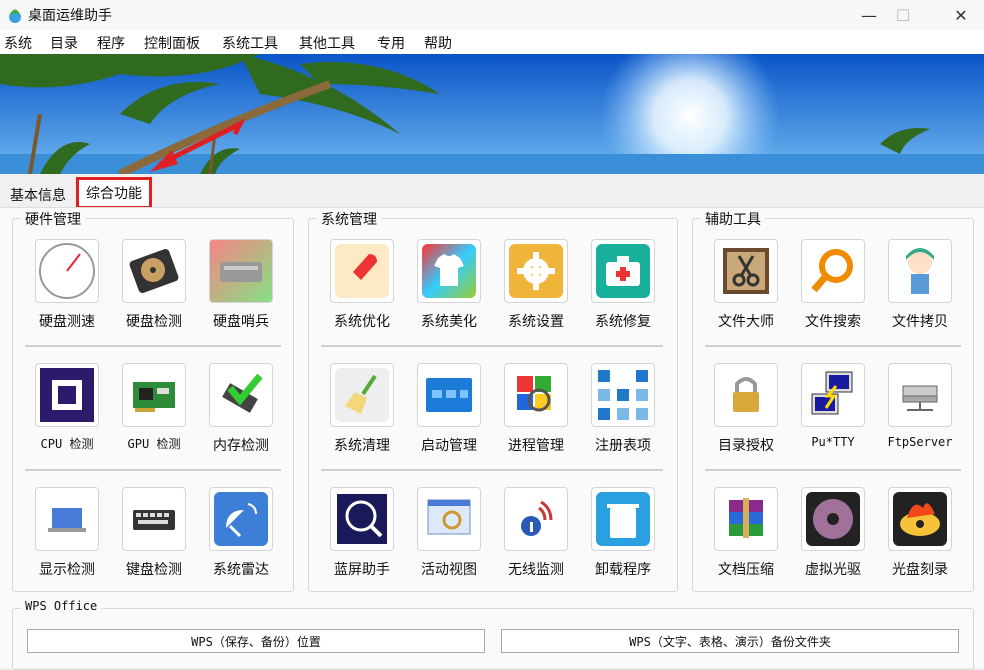 The image size is (984, 670). What do you see at coordinates (449, 519) in the screenshot?
I see `activity-window-icon` at bounding box center [449, 519].